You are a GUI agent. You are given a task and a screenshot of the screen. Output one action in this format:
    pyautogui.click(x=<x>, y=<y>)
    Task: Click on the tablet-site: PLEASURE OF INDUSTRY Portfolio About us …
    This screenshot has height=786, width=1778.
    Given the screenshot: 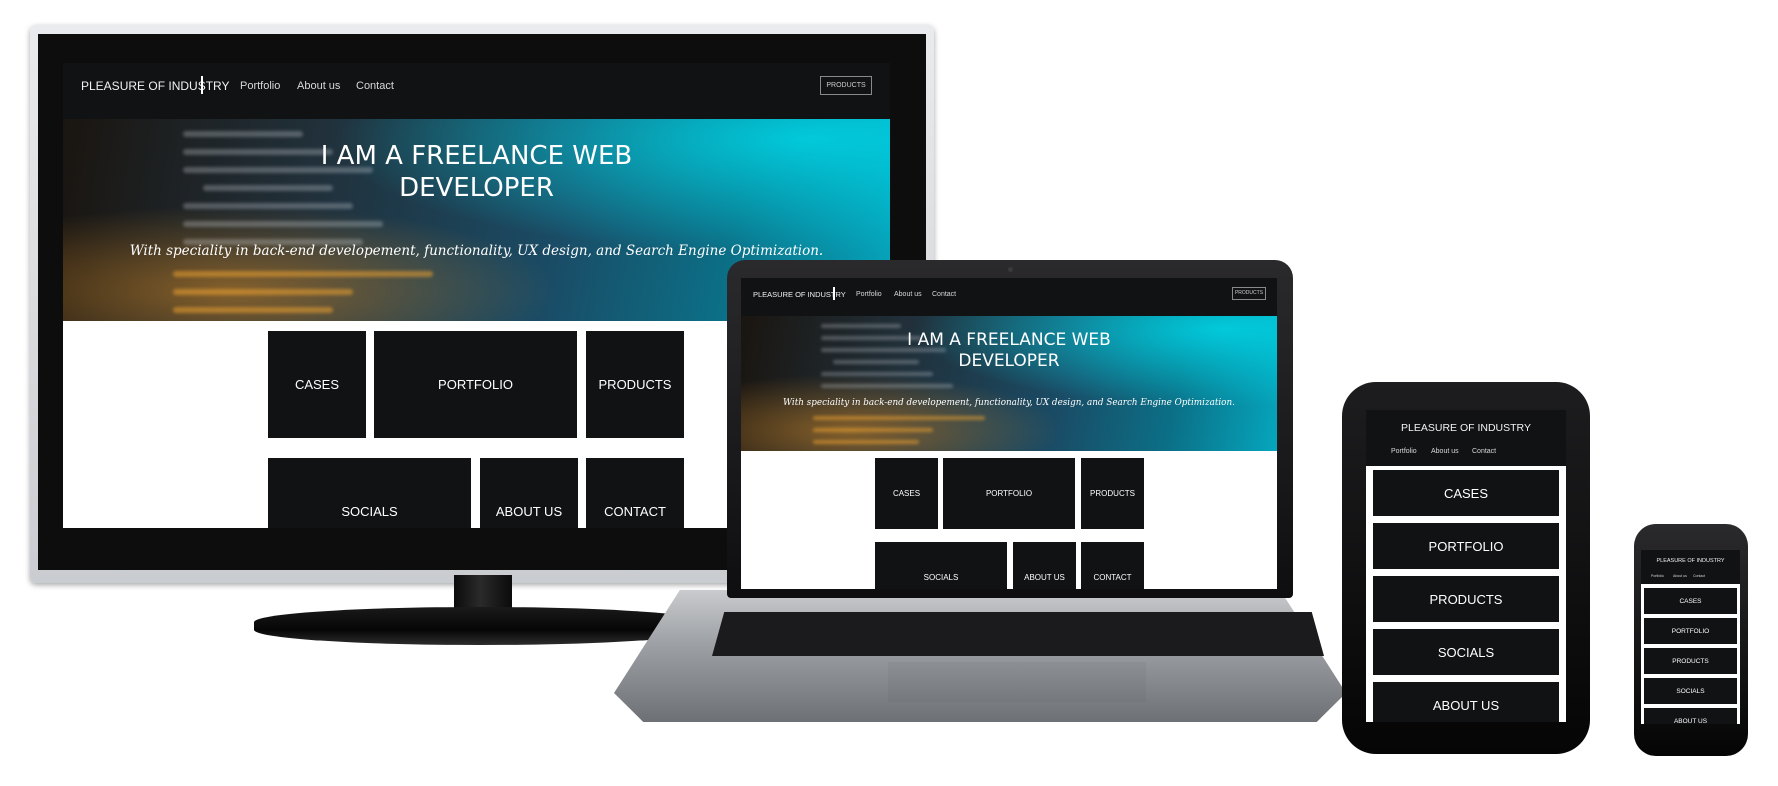 What is the action you would take?
    pyautogui.click(x=1466, y=566)
    